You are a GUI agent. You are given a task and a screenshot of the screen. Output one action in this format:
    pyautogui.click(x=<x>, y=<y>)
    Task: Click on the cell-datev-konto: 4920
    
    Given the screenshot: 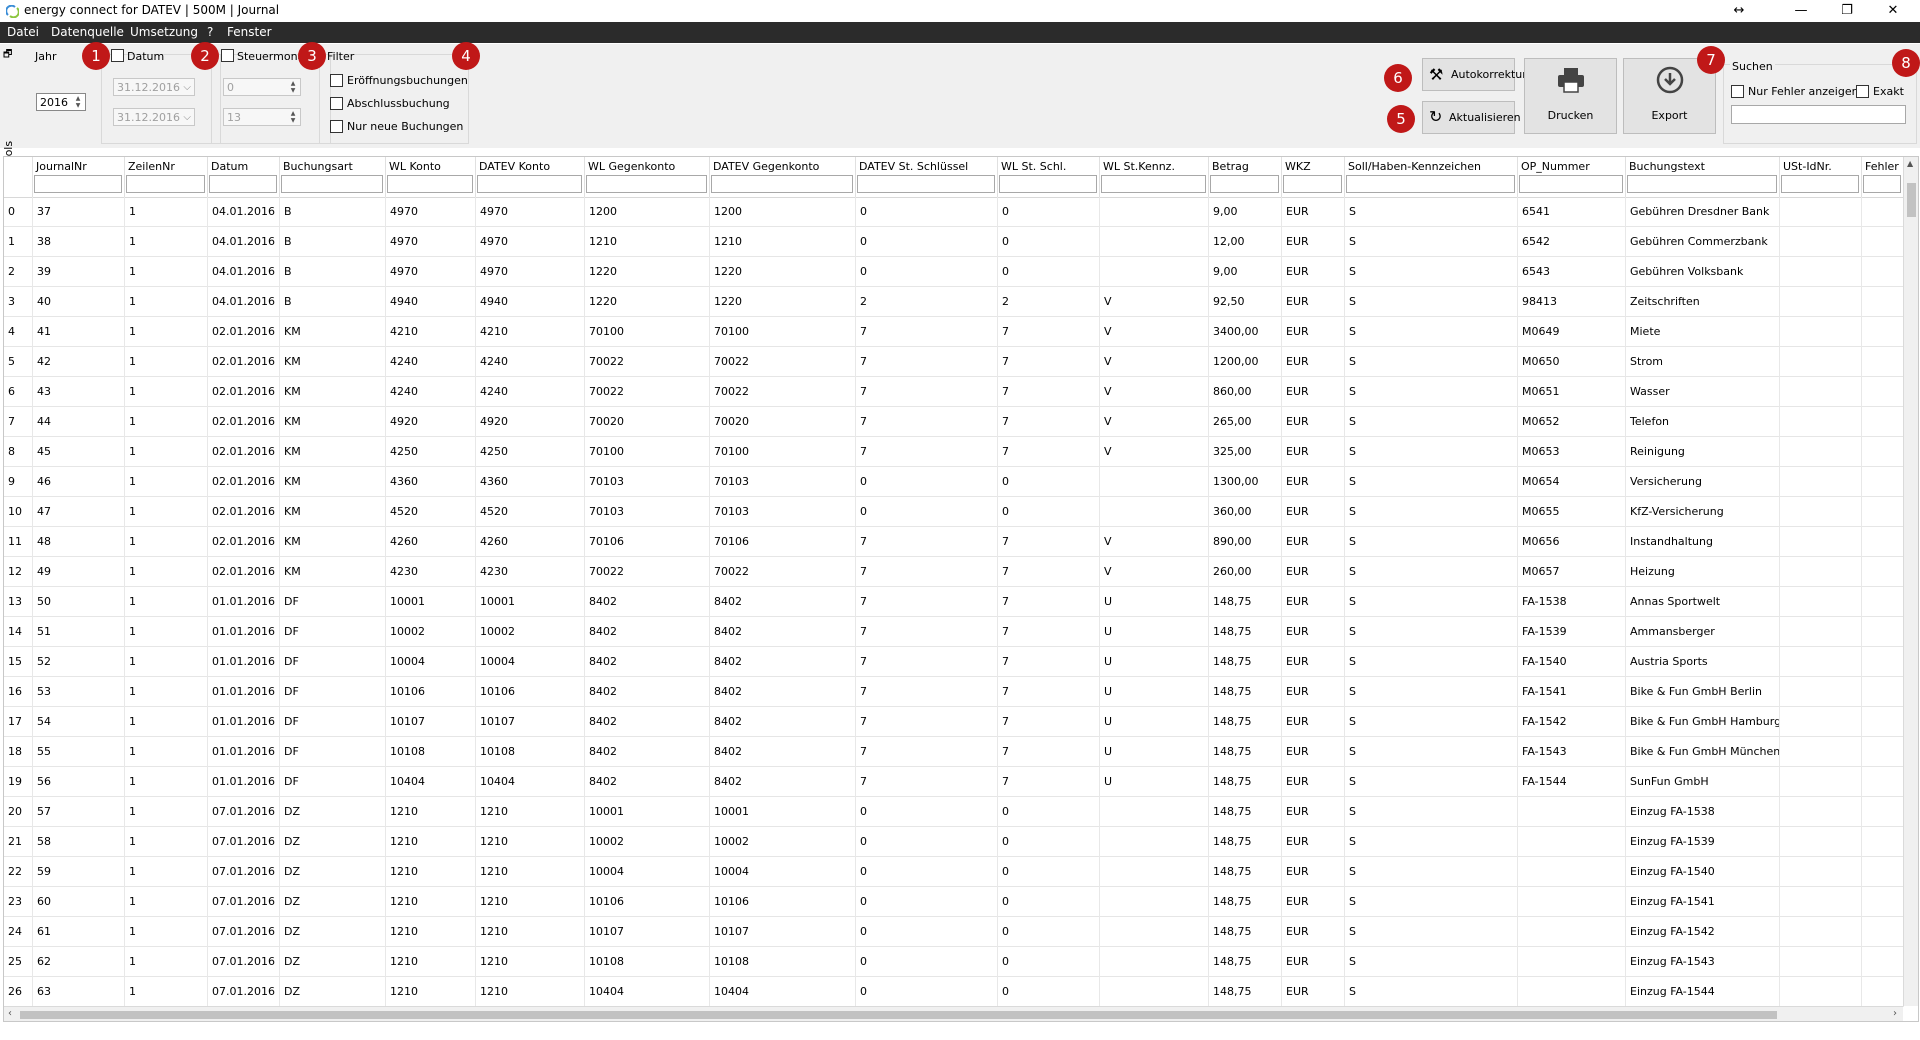 What is the action you would take?
    pyautogui.click(x=530, y=422)
    